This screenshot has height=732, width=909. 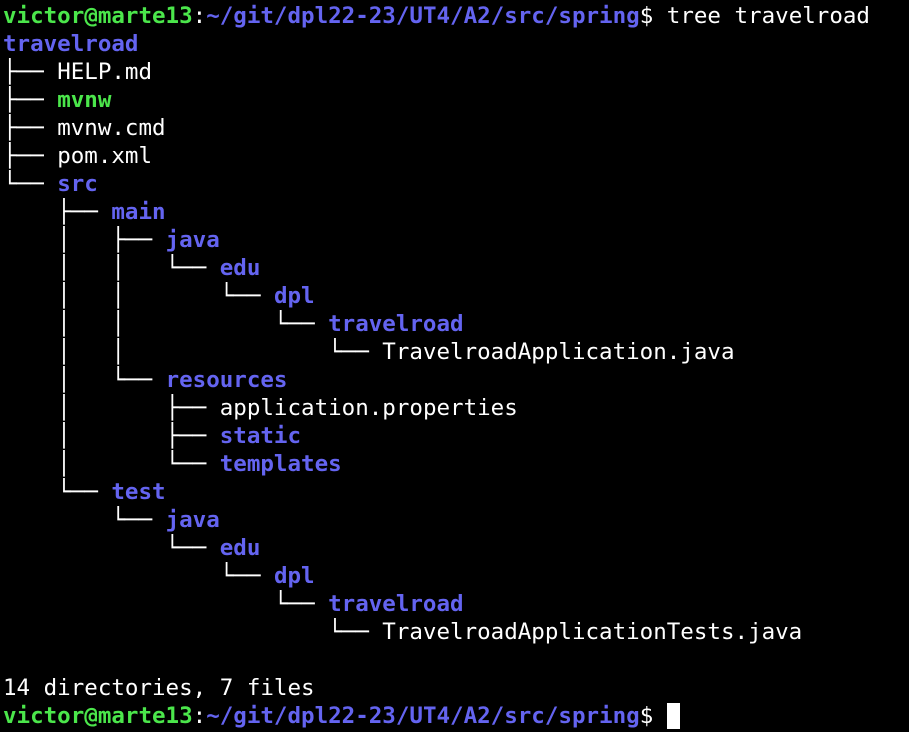 I want to click on file-name: HELP.md, so click(x=105, y=72).